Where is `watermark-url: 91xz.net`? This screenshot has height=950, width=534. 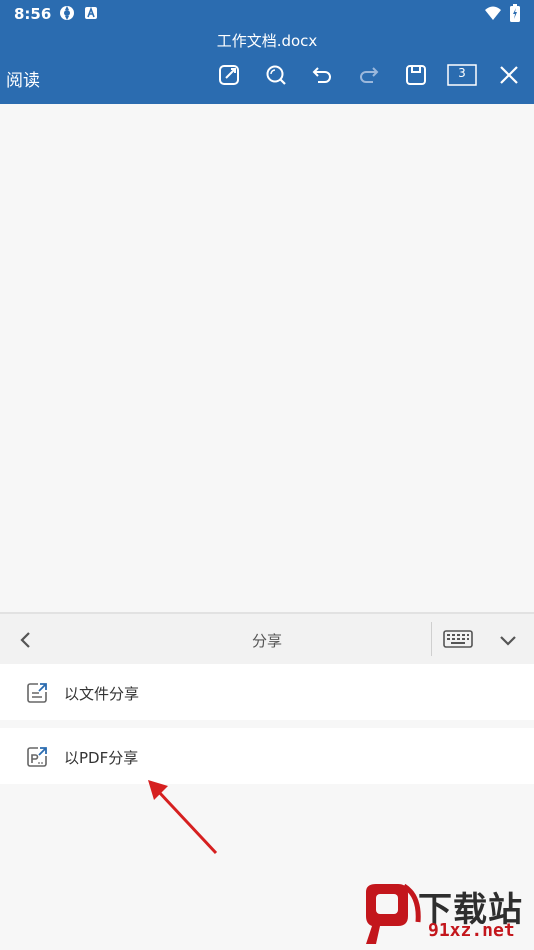
watermark-url: 91xz.net is located at coordinates (471, 930).